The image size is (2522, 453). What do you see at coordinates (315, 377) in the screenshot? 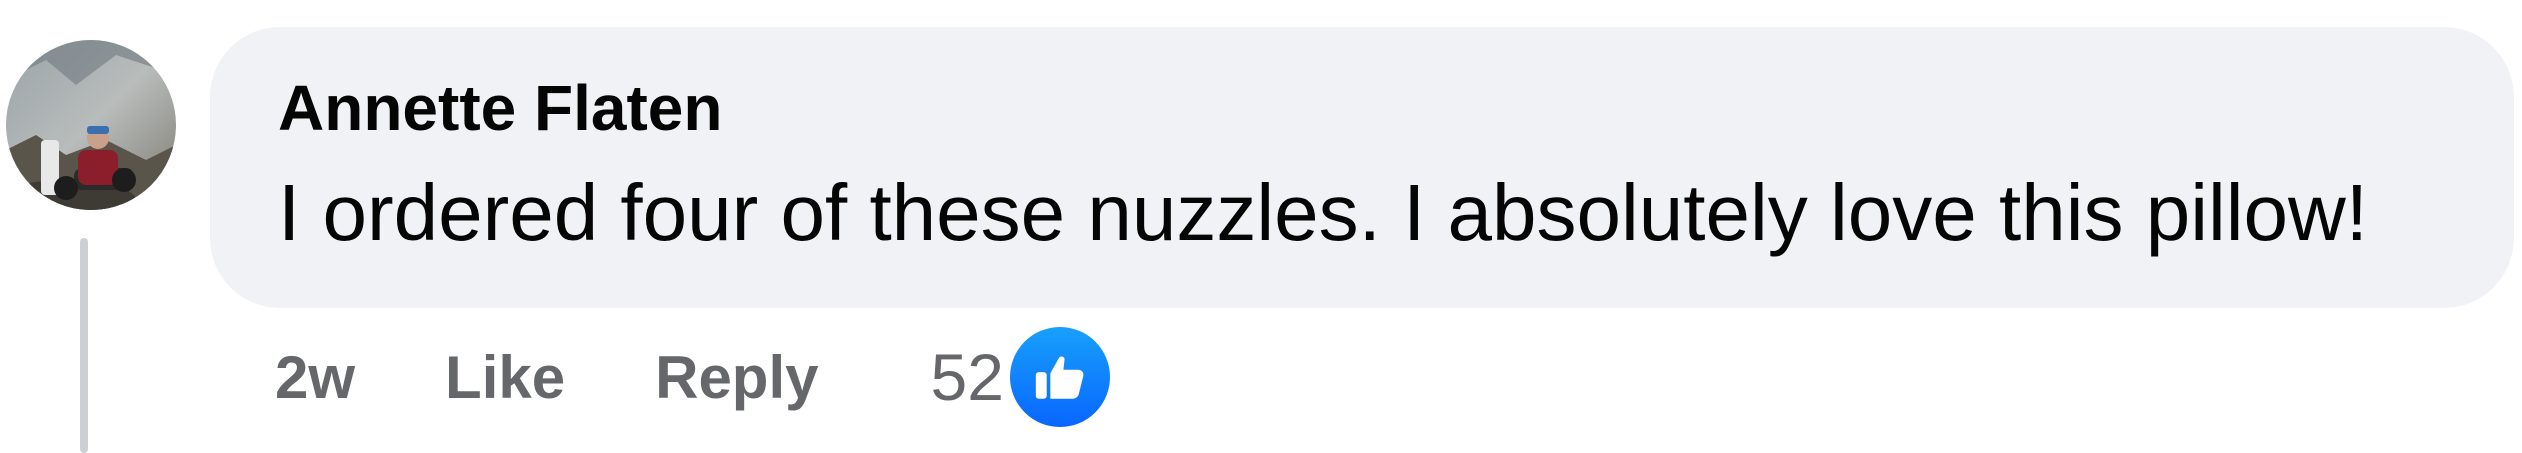
I see `comment-timestamp: 2w` at bounding box center [315, 377].